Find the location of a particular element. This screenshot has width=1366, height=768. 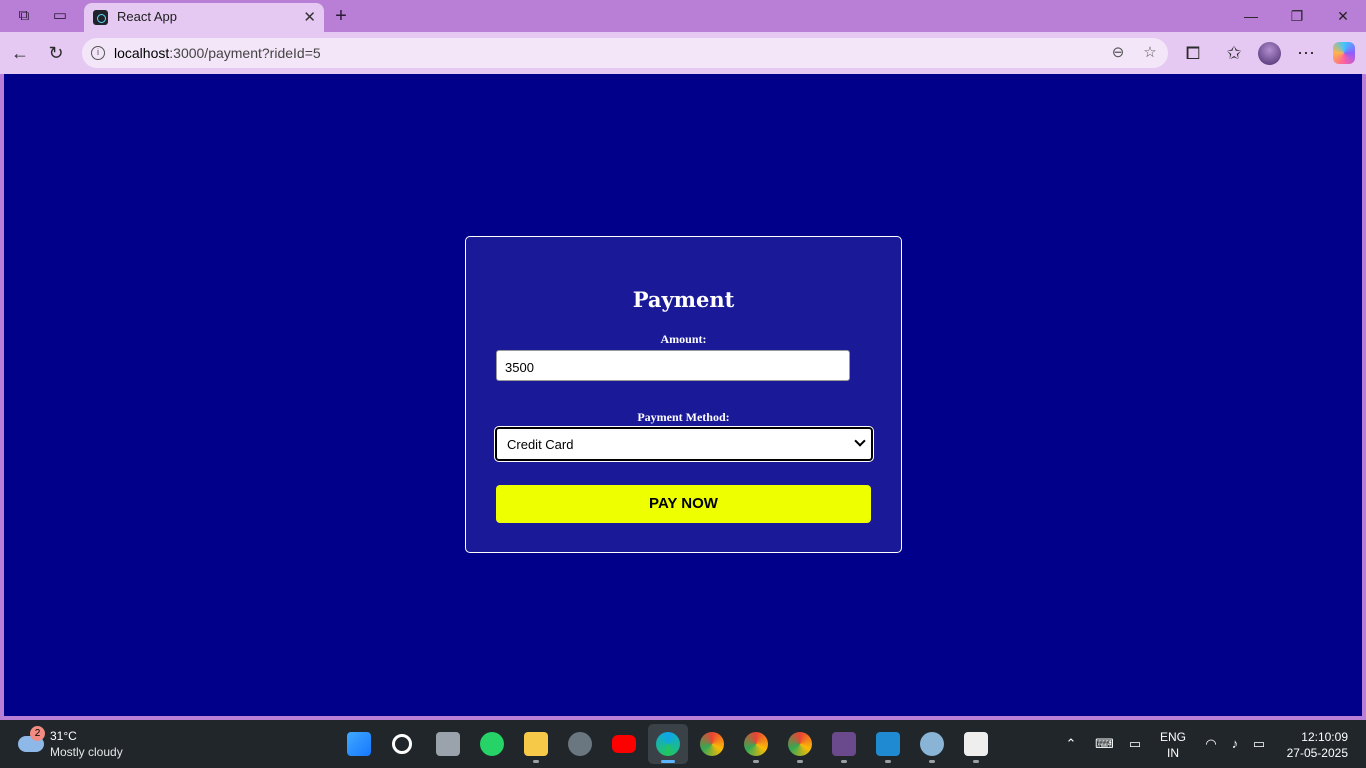

tab-actions-icon: ▭ is located at coordinates (60, 16).